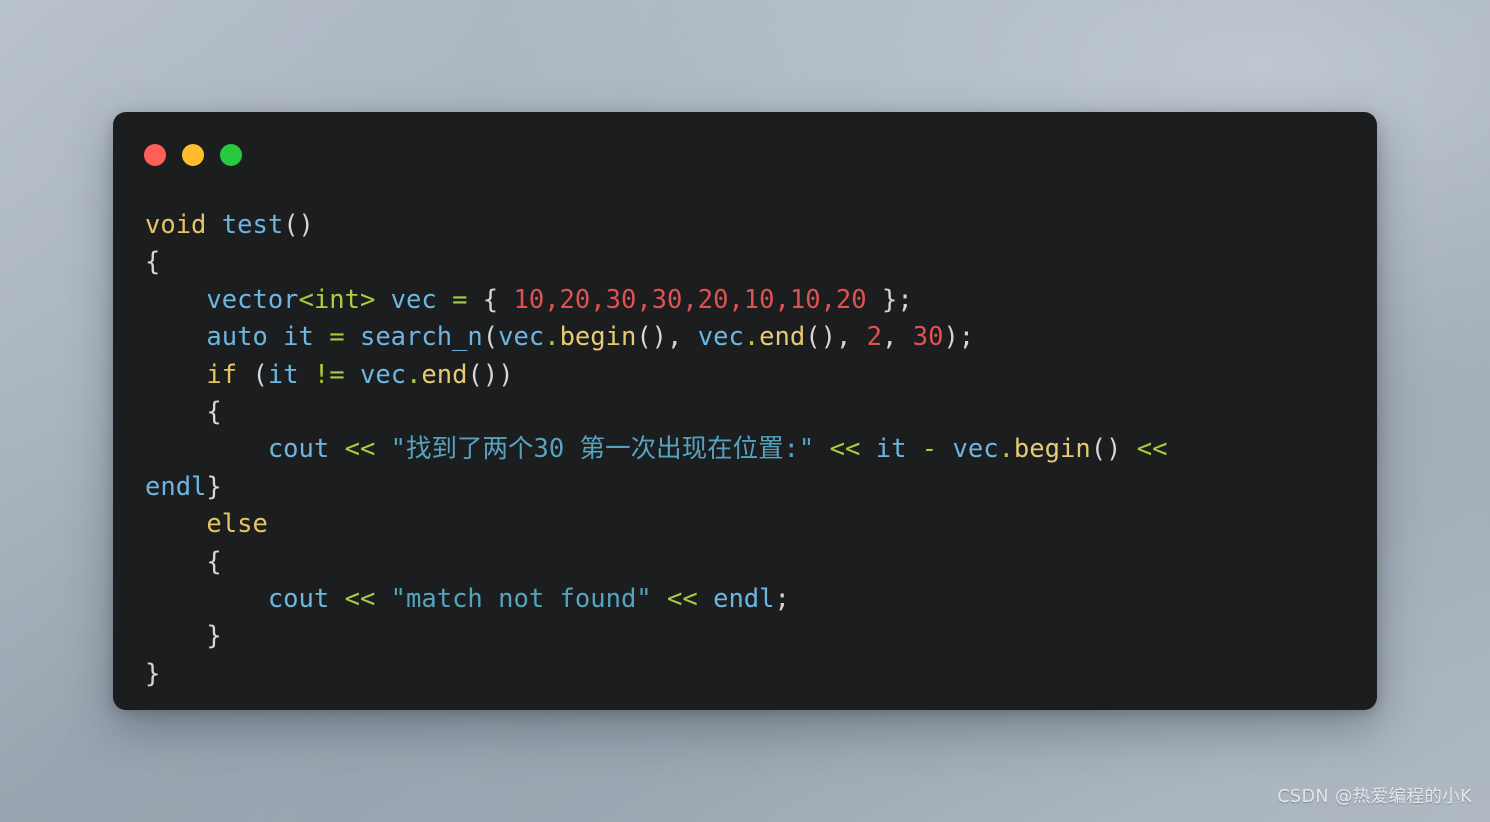 This screenshot has width=1490, height=822. What do you see at coordinates (337, 337) in the screenshot?
I see `token-operator-assign-l4: =` at bounding box center [337, 337].